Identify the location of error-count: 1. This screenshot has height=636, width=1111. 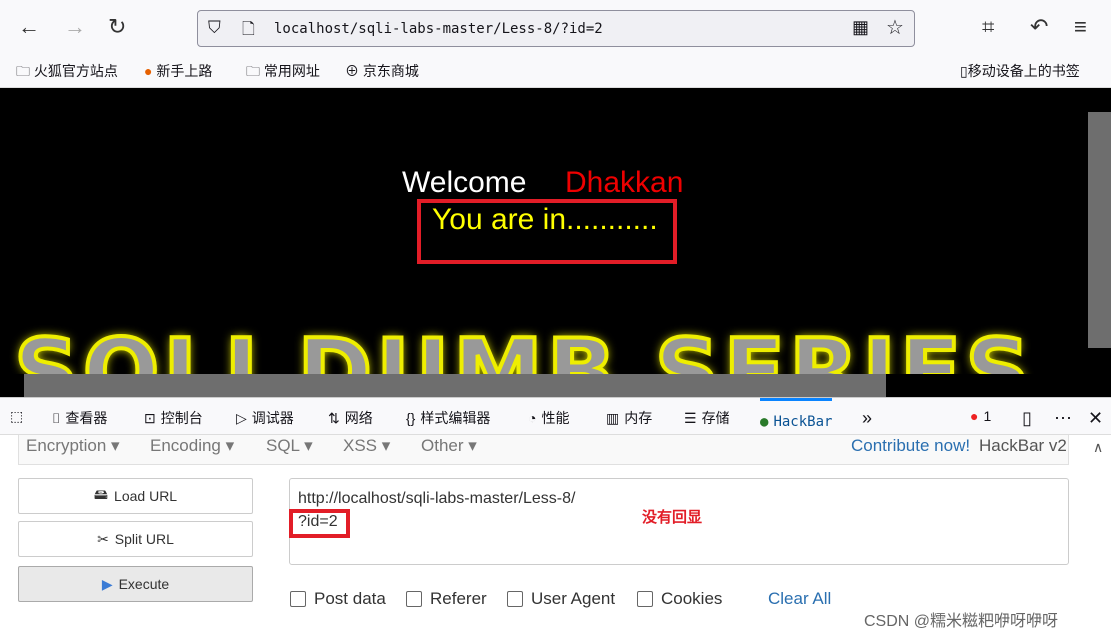
(987, 416).